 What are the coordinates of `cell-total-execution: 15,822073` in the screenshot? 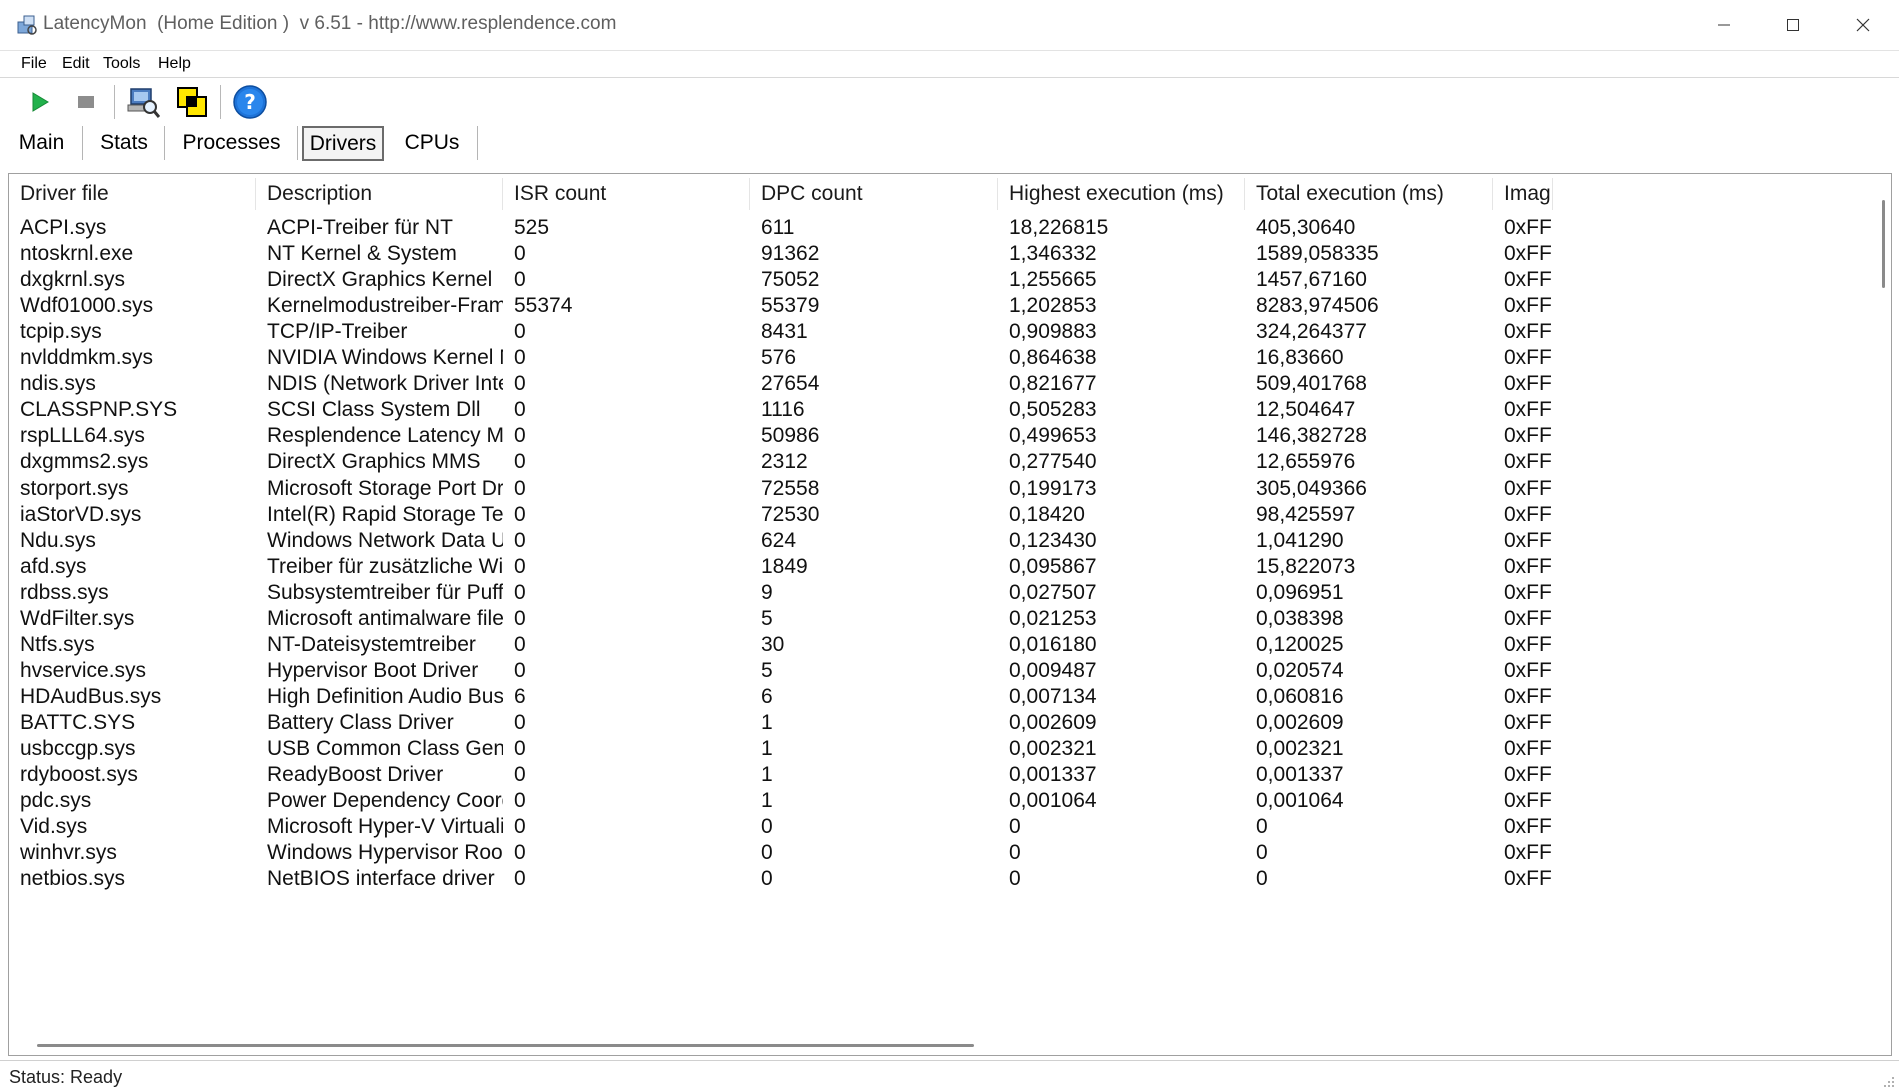 It's located at (1306, 566).